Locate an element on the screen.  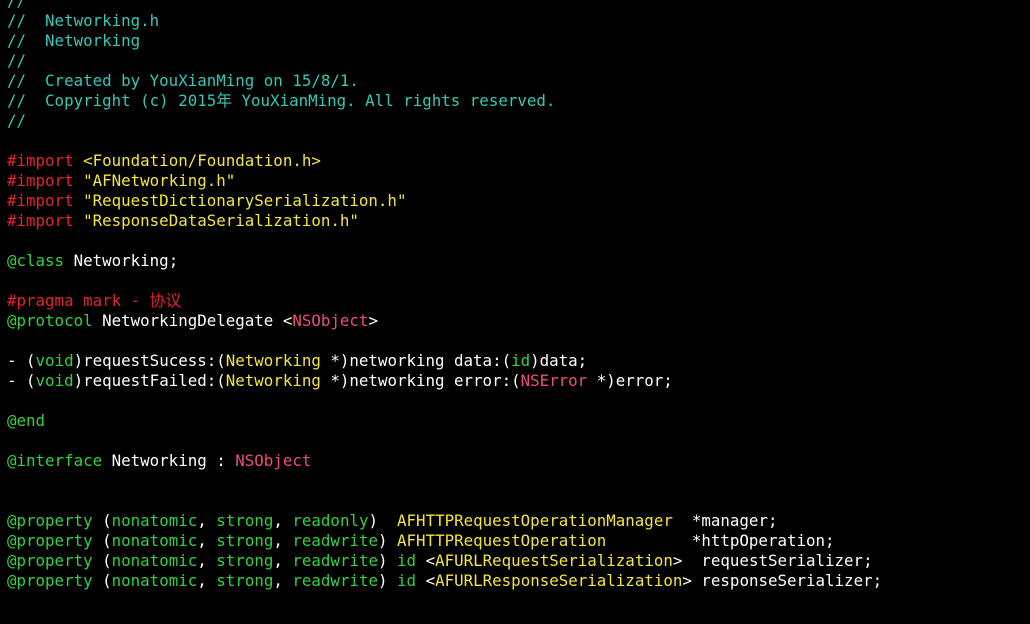
code-token-text: *manager; is located at coordinates (725, 520).